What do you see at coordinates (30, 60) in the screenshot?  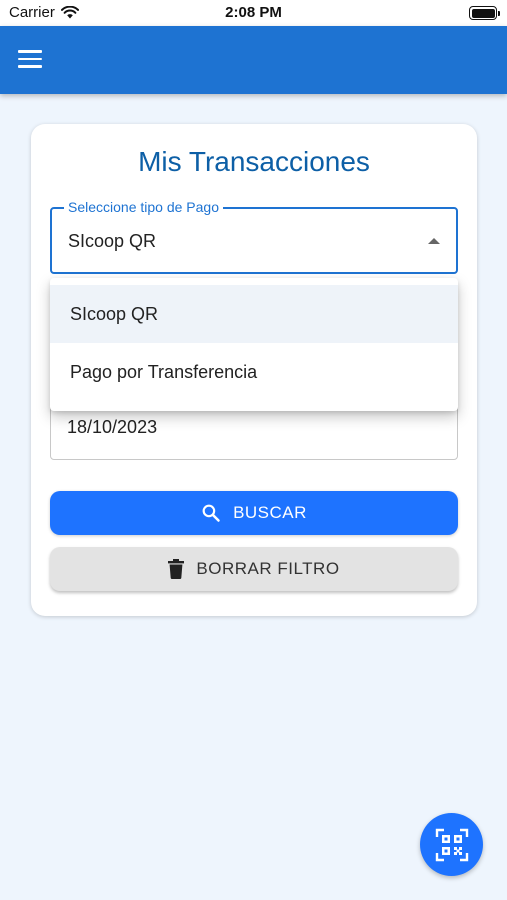 I see `hamburger-menu-icon` at bounding box center [30, 60].